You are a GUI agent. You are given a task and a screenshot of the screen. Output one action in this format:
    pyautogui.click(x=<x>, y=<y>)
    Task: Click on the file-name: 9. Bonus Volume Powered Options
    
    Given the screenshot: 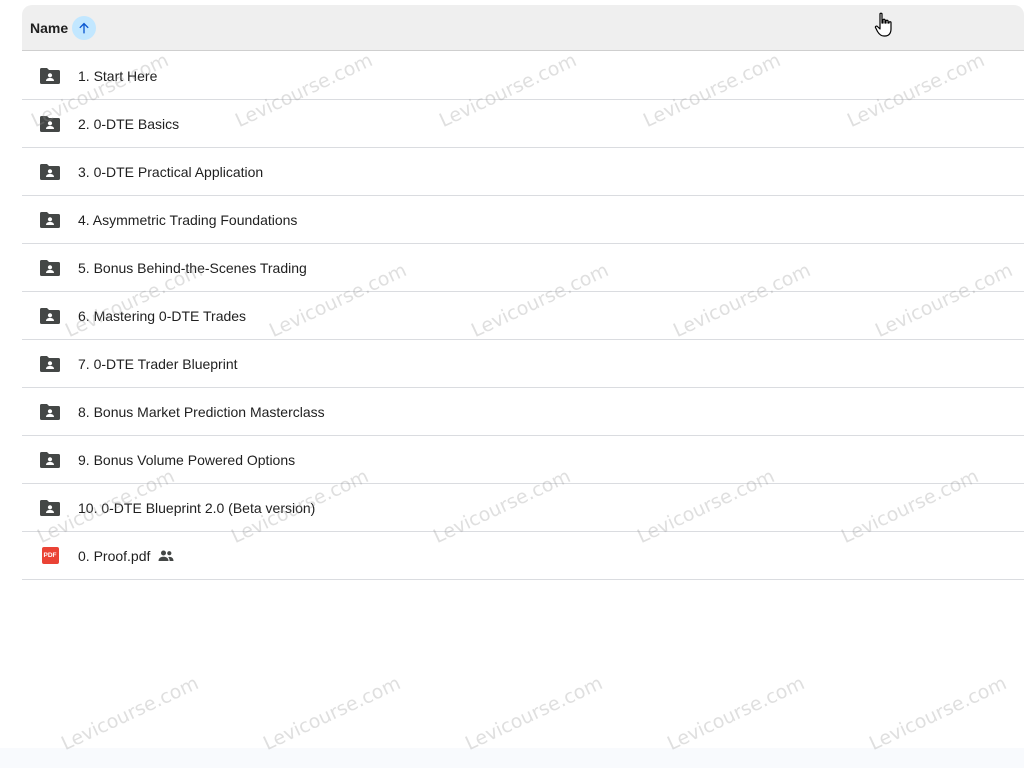 What is the action you would take?
    pyautogui.click(x=187, y=459)
    